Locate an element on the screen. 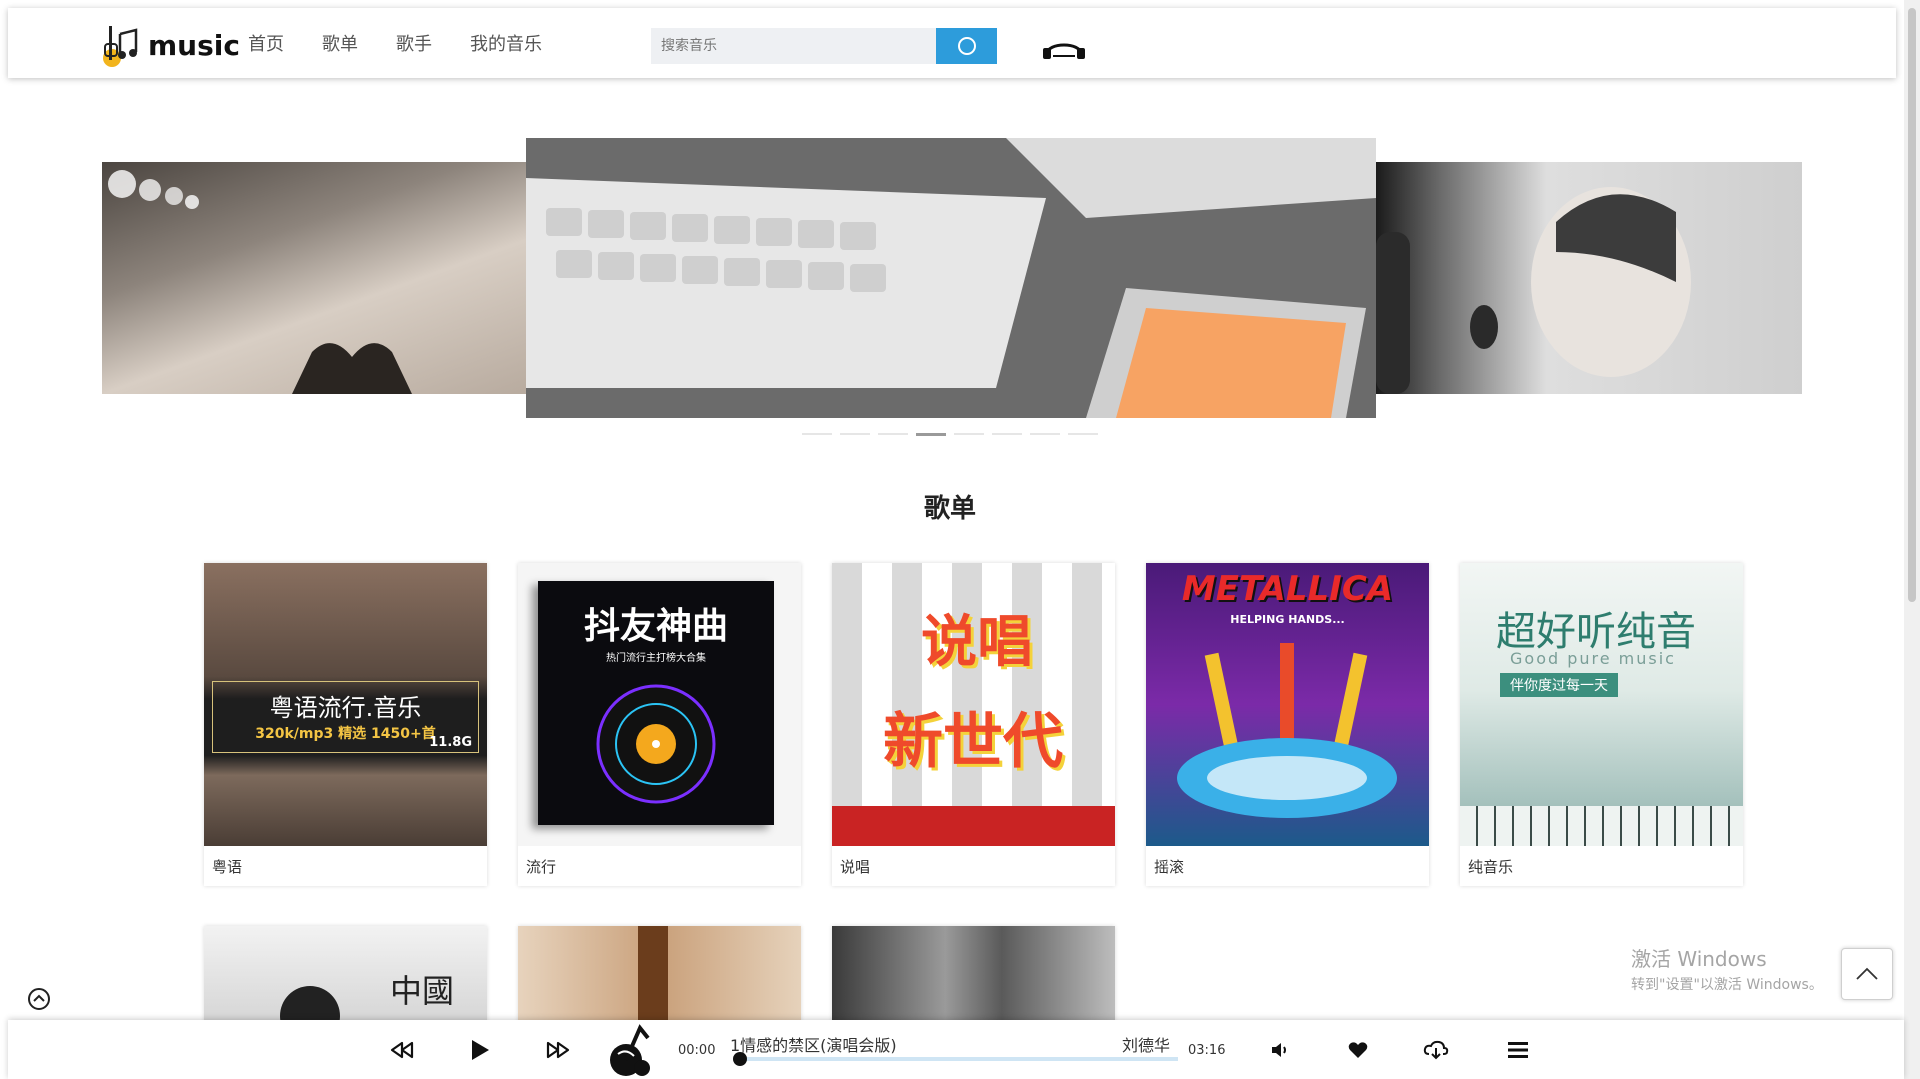 This screenshot has height=1079, width=1920. banner-slide-singer is located at coordinates (1589, 278).